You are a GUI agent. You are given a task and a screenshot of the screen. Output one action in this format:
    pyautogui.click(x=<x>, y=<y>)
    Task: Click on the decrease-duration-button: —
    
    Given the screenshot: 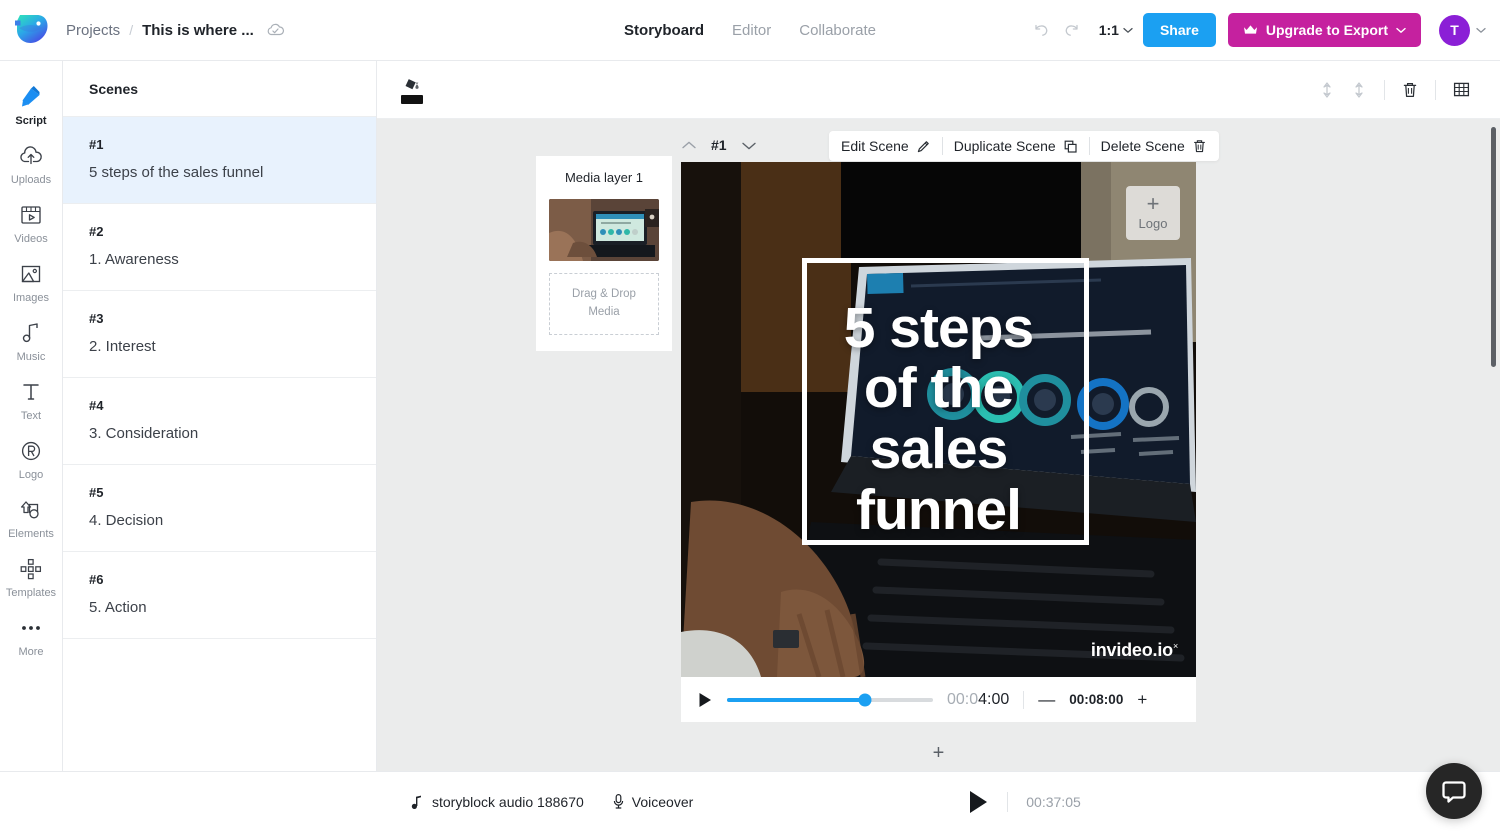 What is the action you would take?
    pyautogui.click(x=1046, y=700)
    